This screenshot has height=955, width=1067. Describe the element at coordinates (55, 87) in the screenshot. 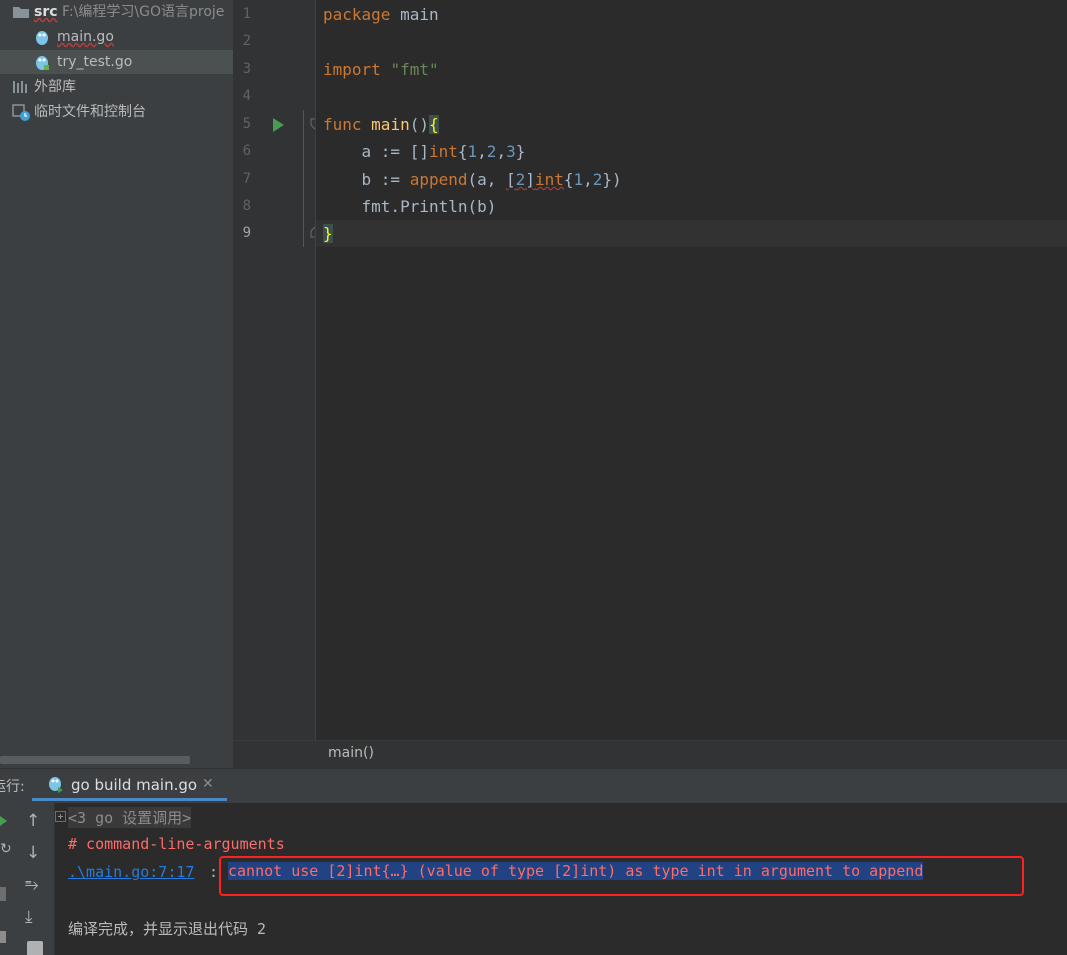

I see `tree-item-external-libs-label: 外部库` at that location.